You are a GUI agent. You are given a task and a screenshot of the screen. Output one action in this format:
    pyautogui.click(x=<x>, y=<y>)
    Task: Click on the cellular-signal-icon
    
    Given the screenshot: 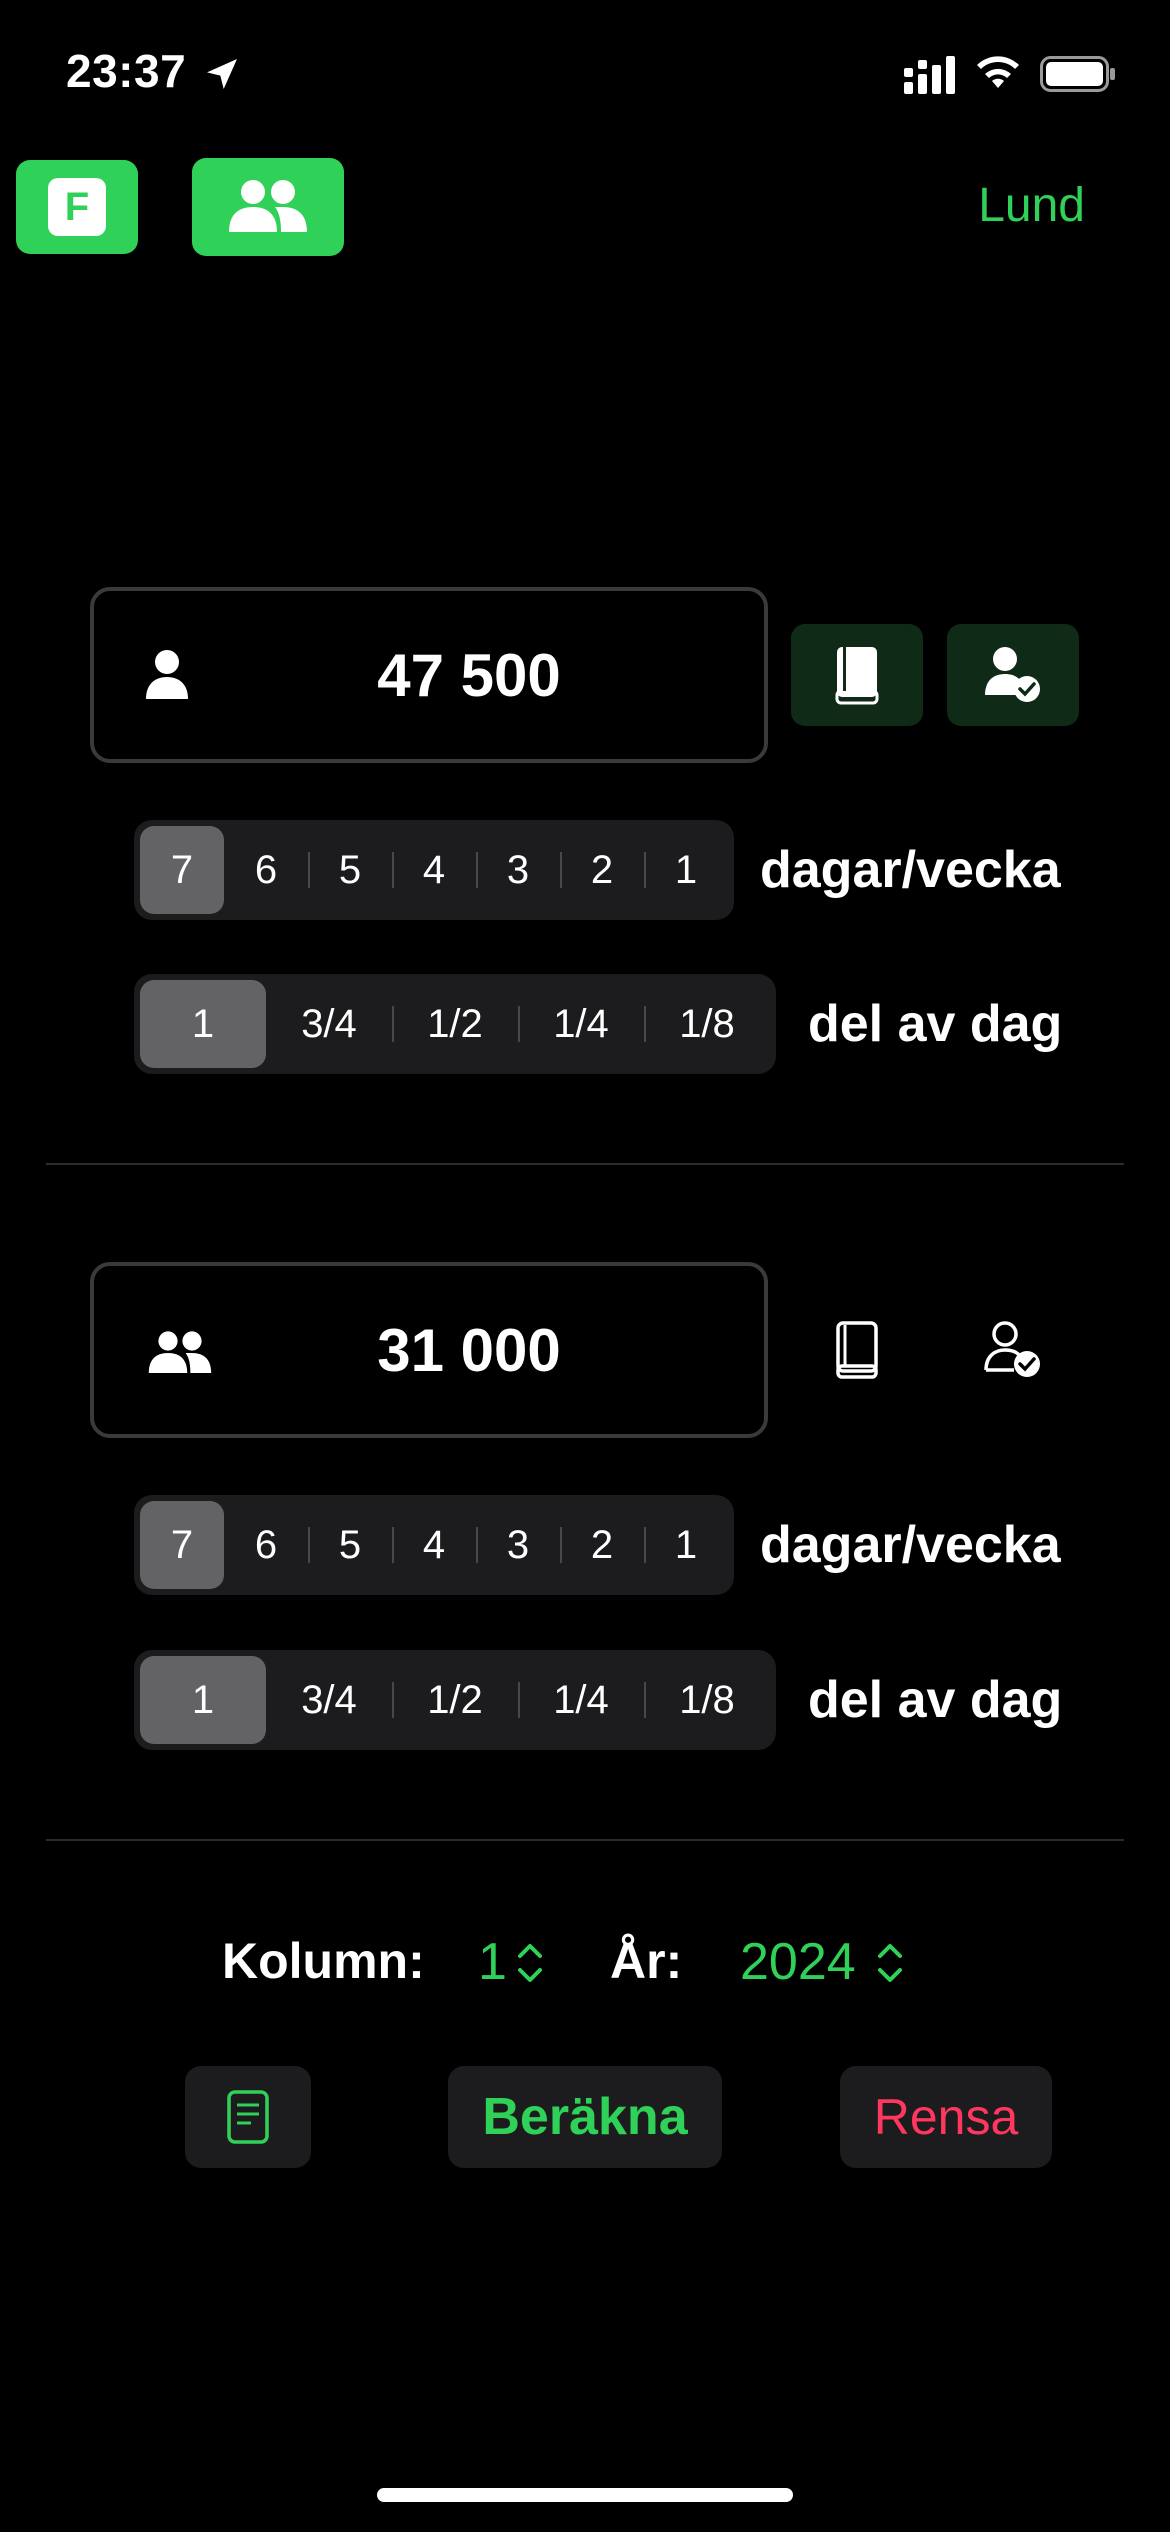 What is the action you would take?
    pyautogui.click(x=929, y=75)
    